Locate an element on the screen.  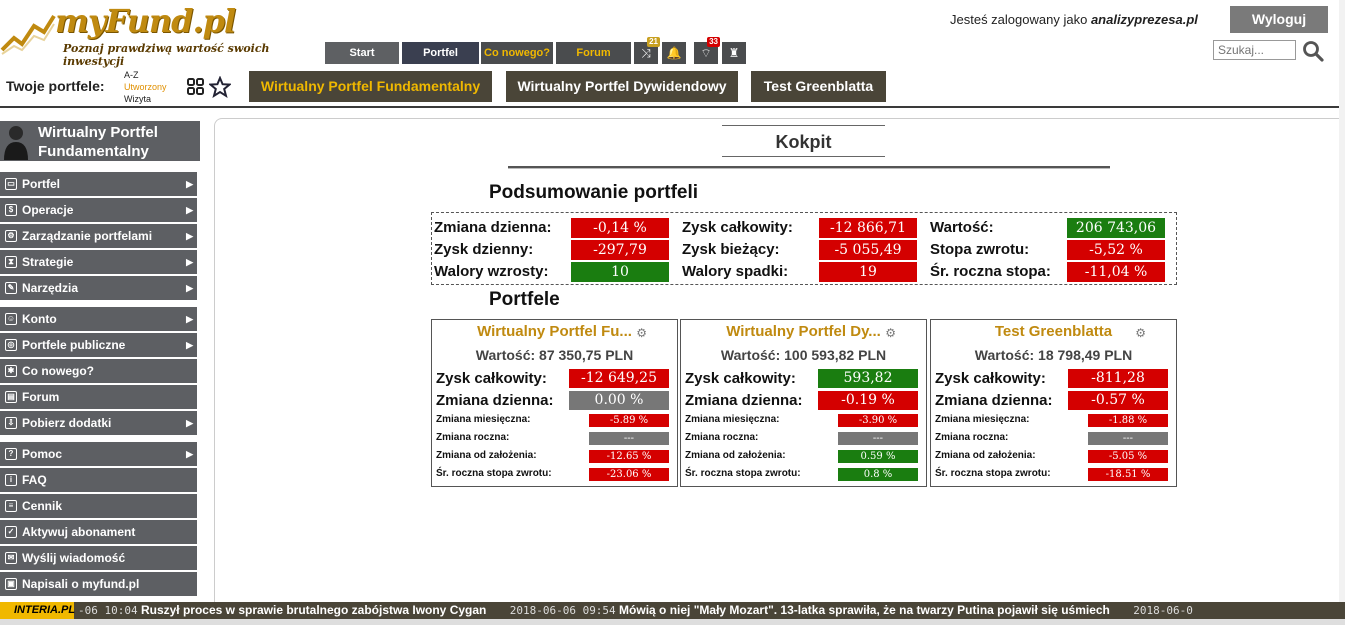
summary-label: Zmiana dzienna: is located at coordinates (493, 227).